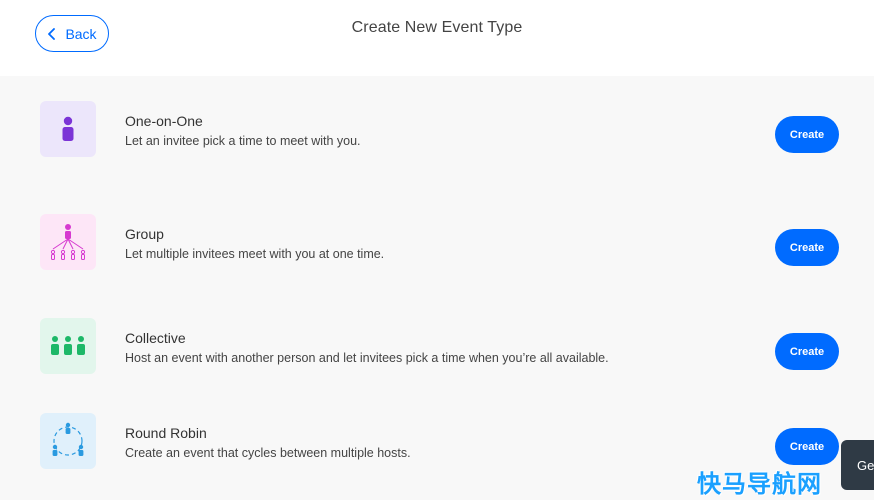 Image resolution: width=874 pixels, height=500 pixels. Describe the element at coordinates (807, 247) in the screenshot. I see `create-group-button: Create` at that location.